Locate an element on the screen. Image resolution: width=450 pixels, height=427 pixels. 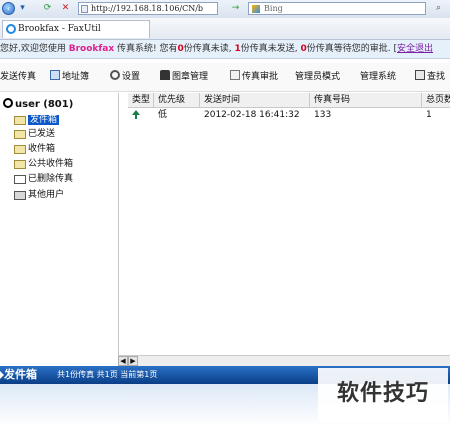
search-placeholder: Bing is located at coordinates (273, 8).